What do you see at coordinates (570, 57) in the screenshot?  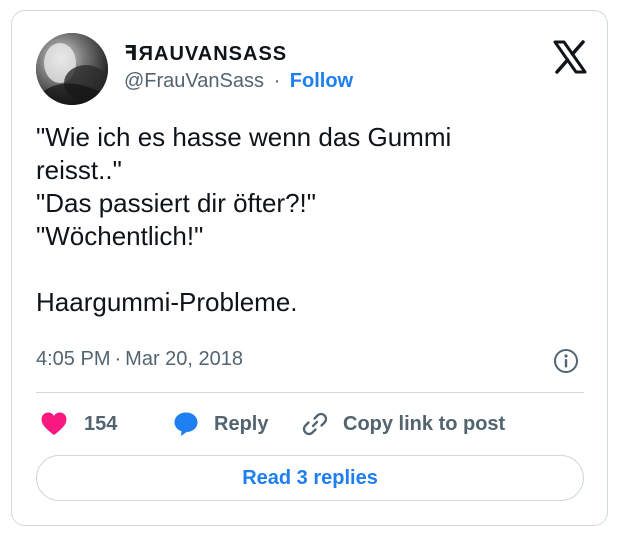 I see `x-logo-icon` at bounding box center [570, 57].